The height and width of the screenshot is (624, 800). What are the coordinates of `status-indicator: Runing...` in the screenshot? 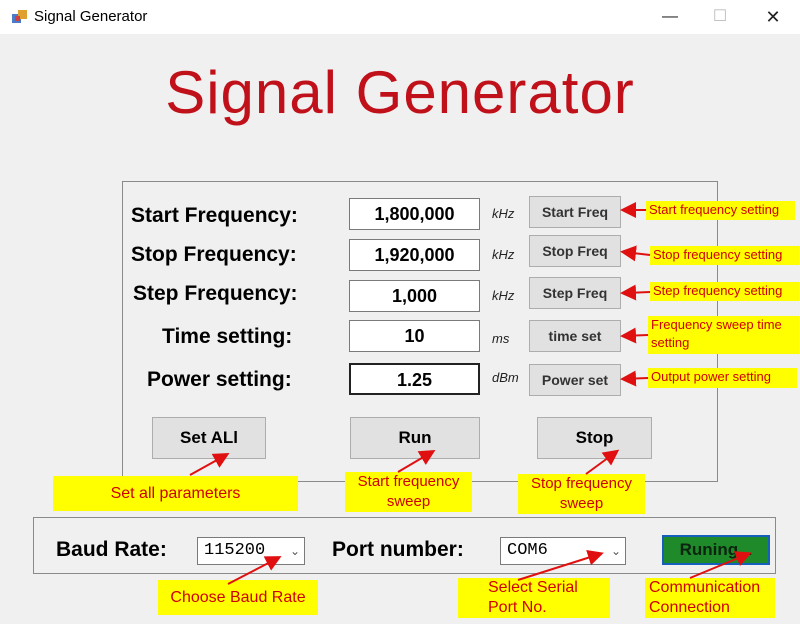 It's located at (716, 550).